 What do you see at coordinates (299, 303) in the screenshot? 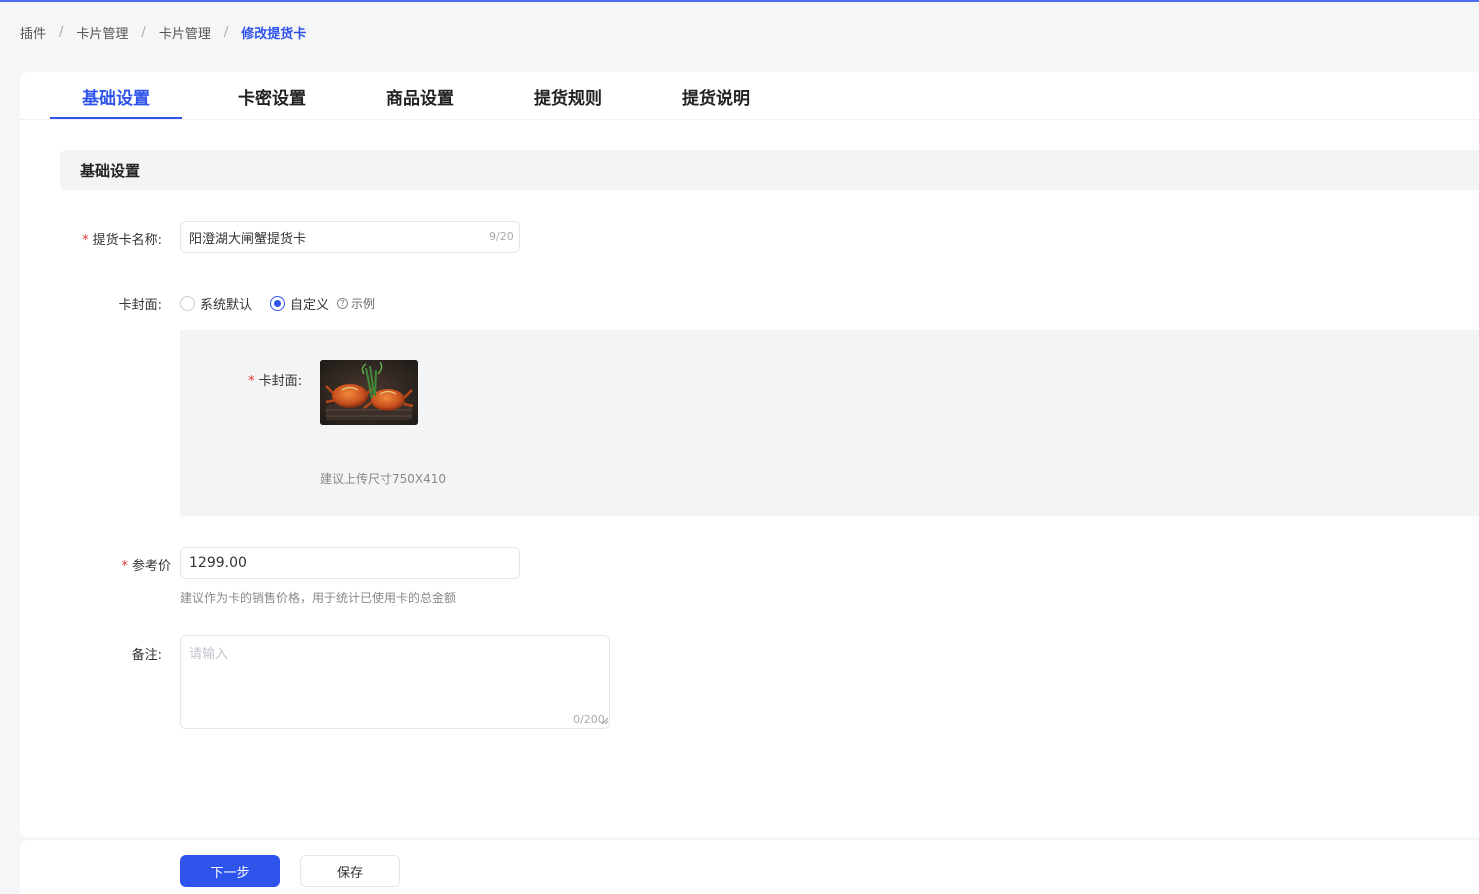
I see `radio-custom: 自定义` at bounding box center [299, 303].